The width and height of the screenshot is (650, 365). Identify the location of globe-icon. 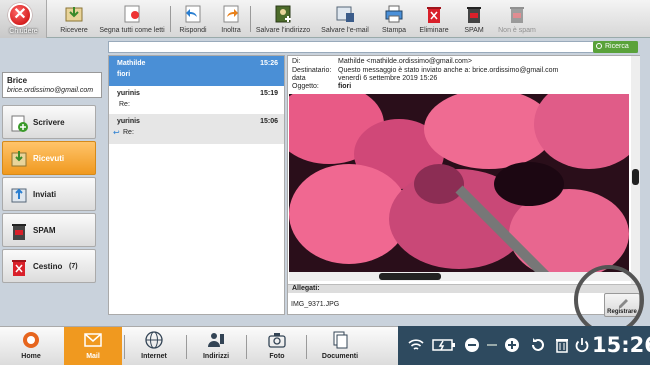
(154, 340).